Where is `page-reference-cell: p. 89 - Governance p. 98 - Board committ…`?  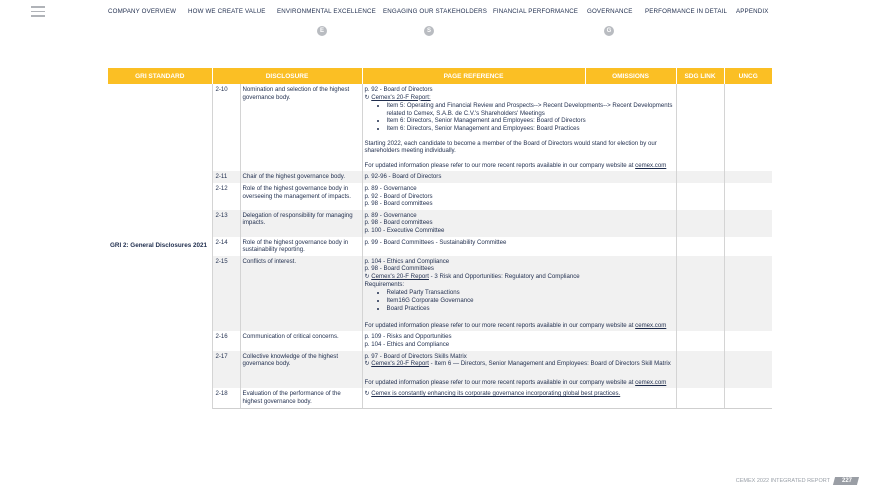
page-reference-cell: p. 89 - Governance p. 98 - Board committ… is located at coordinates (519, 223).